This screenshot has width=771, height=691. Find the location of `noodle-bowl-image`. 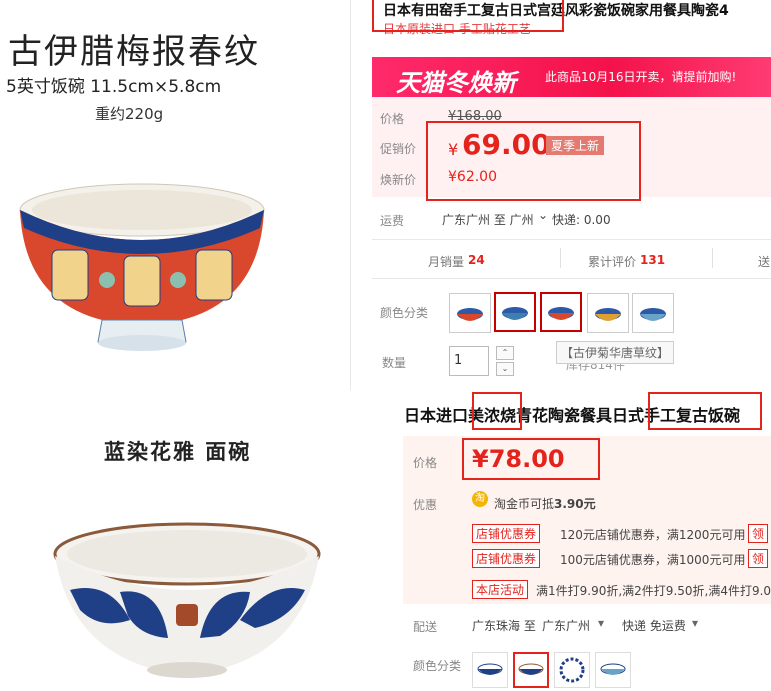

noodle-bowl-image is located at coordinates (187, 600).